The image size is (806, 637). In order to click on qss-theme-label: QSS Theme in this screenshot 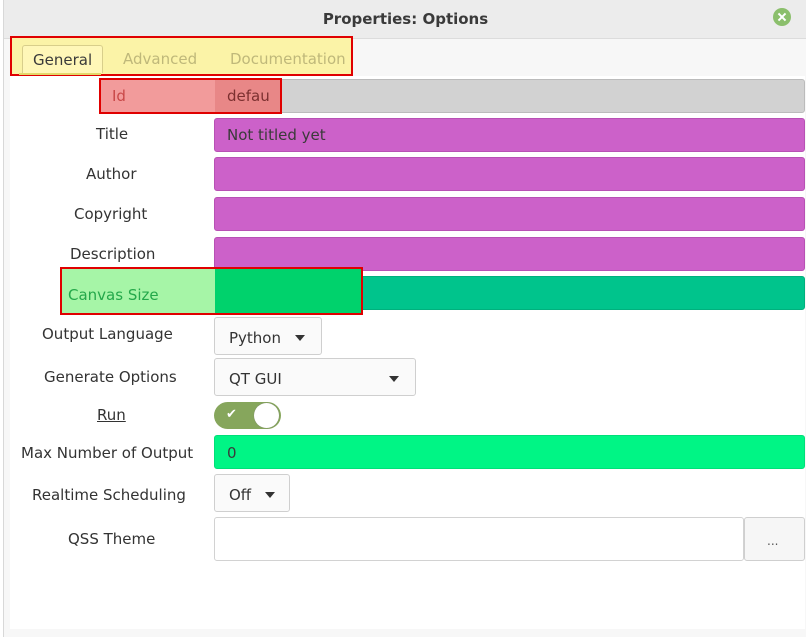, I will do `click(112, 539)`.